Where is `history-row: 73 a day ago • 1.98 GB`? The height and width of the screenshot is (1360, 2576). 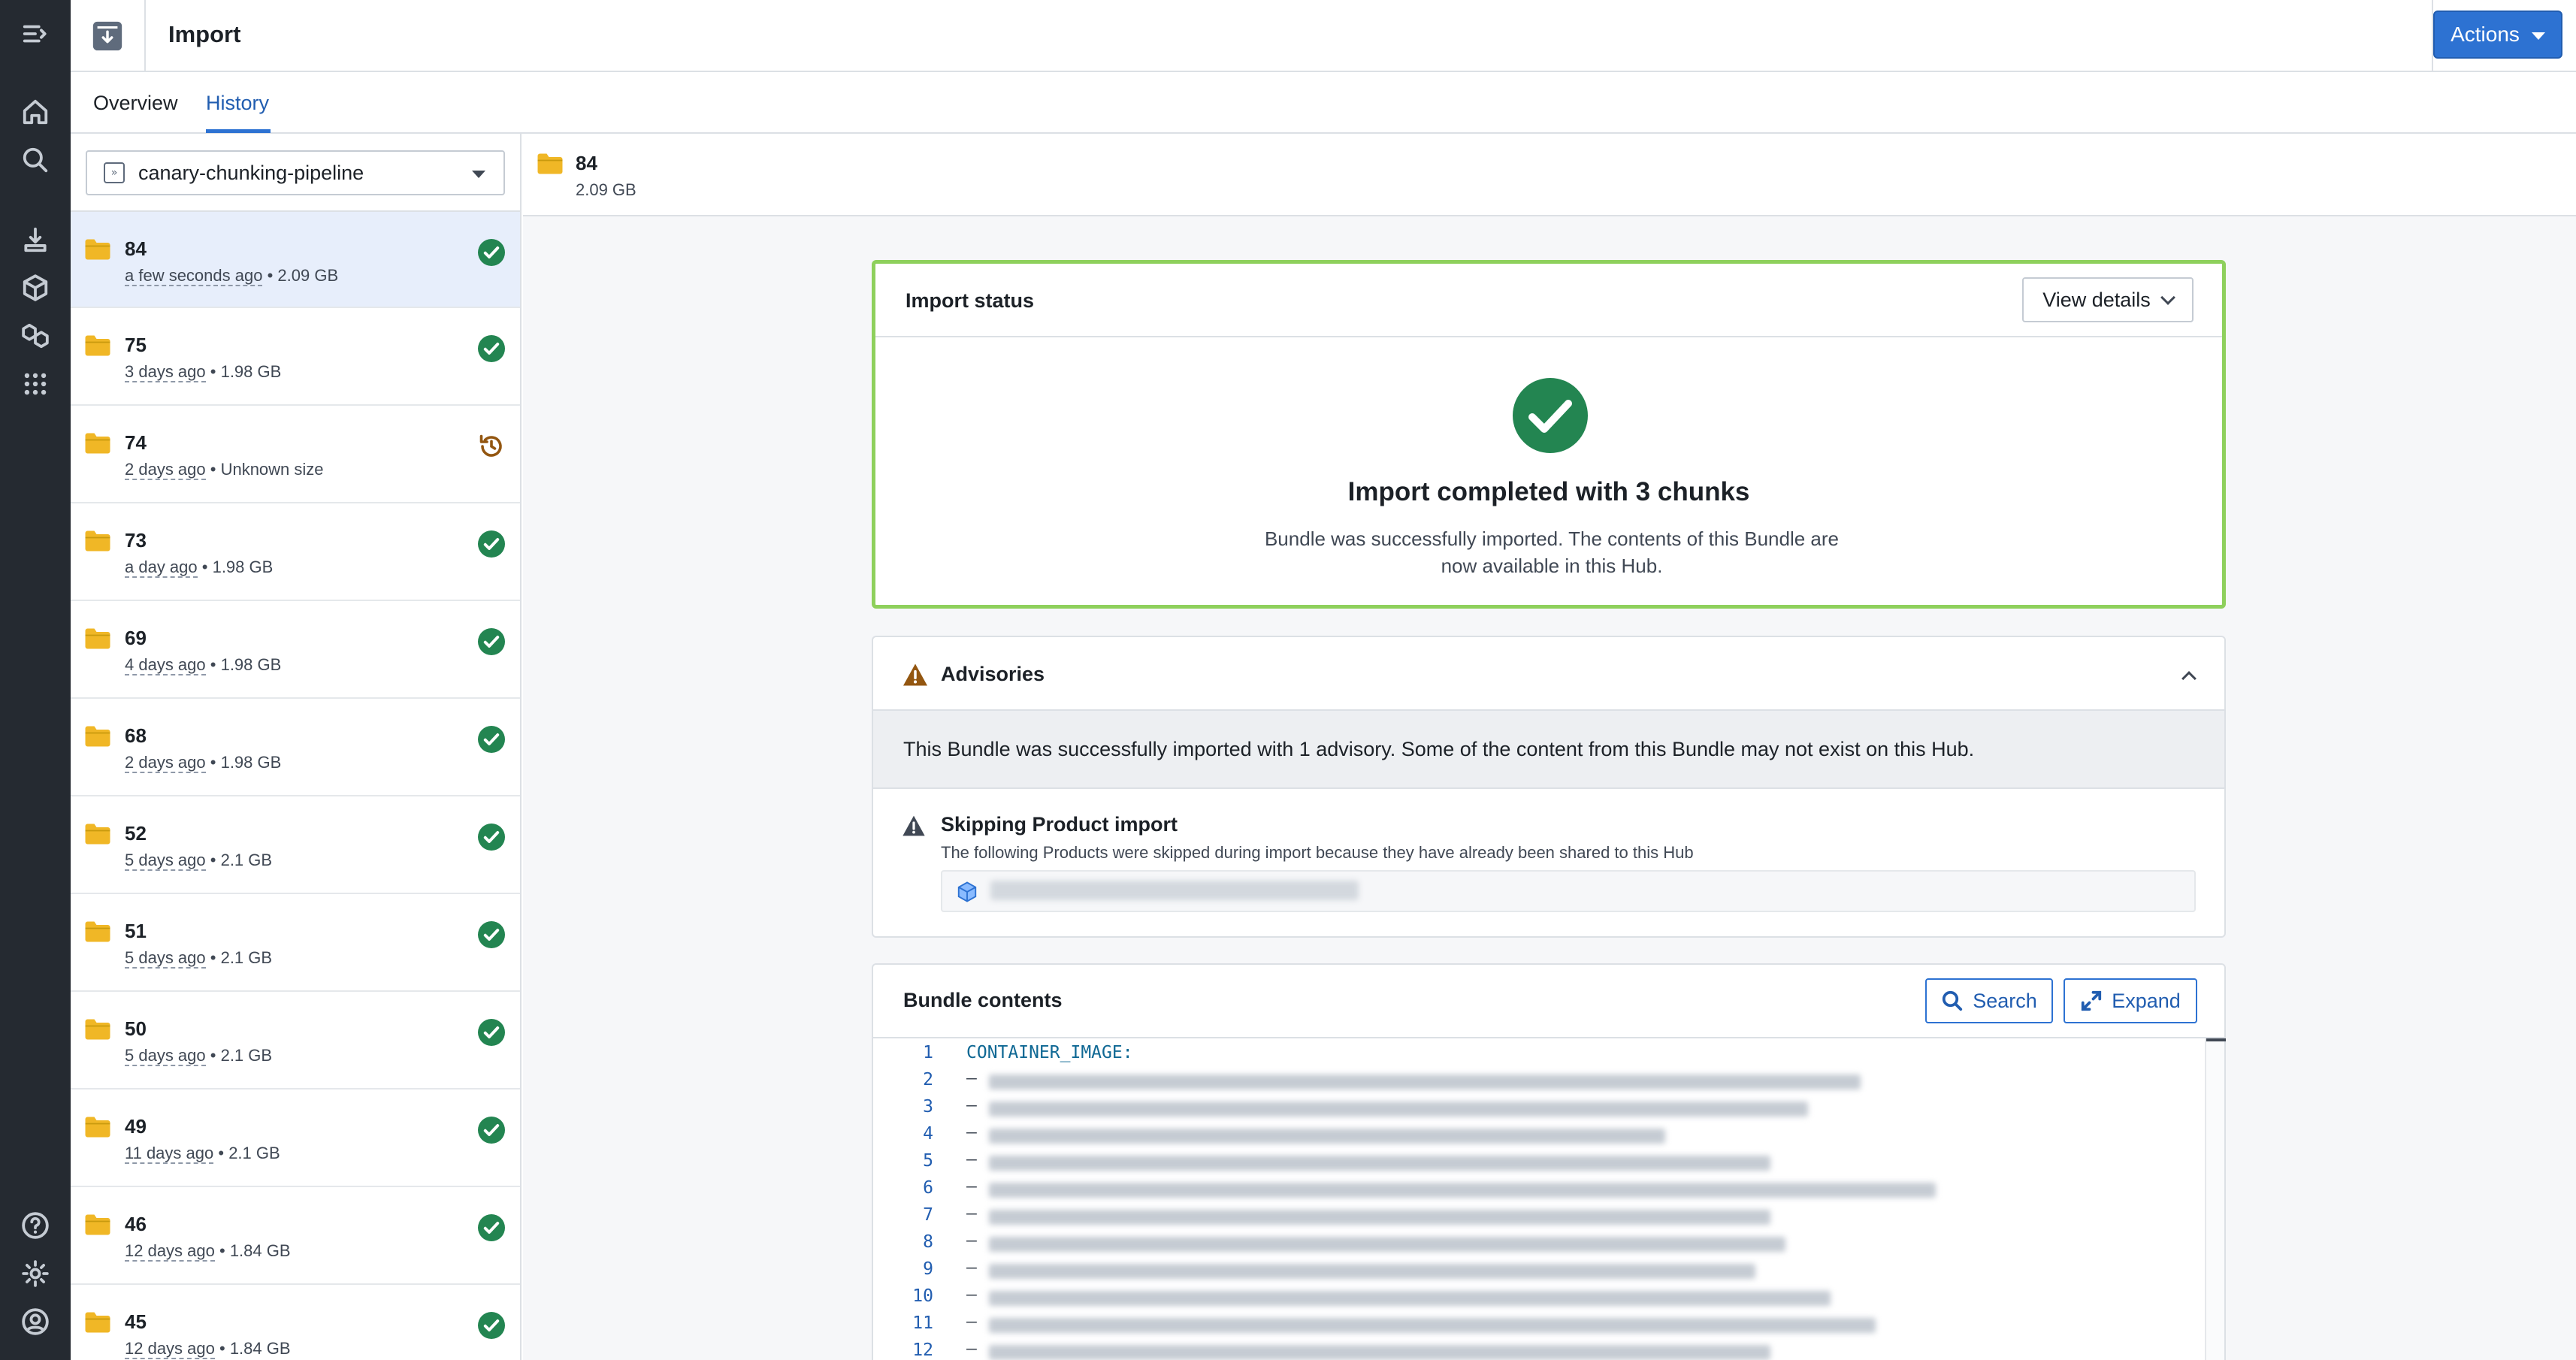
history-row: 73 a day ago • 1.98 GB is located at coordinates (295, 552).